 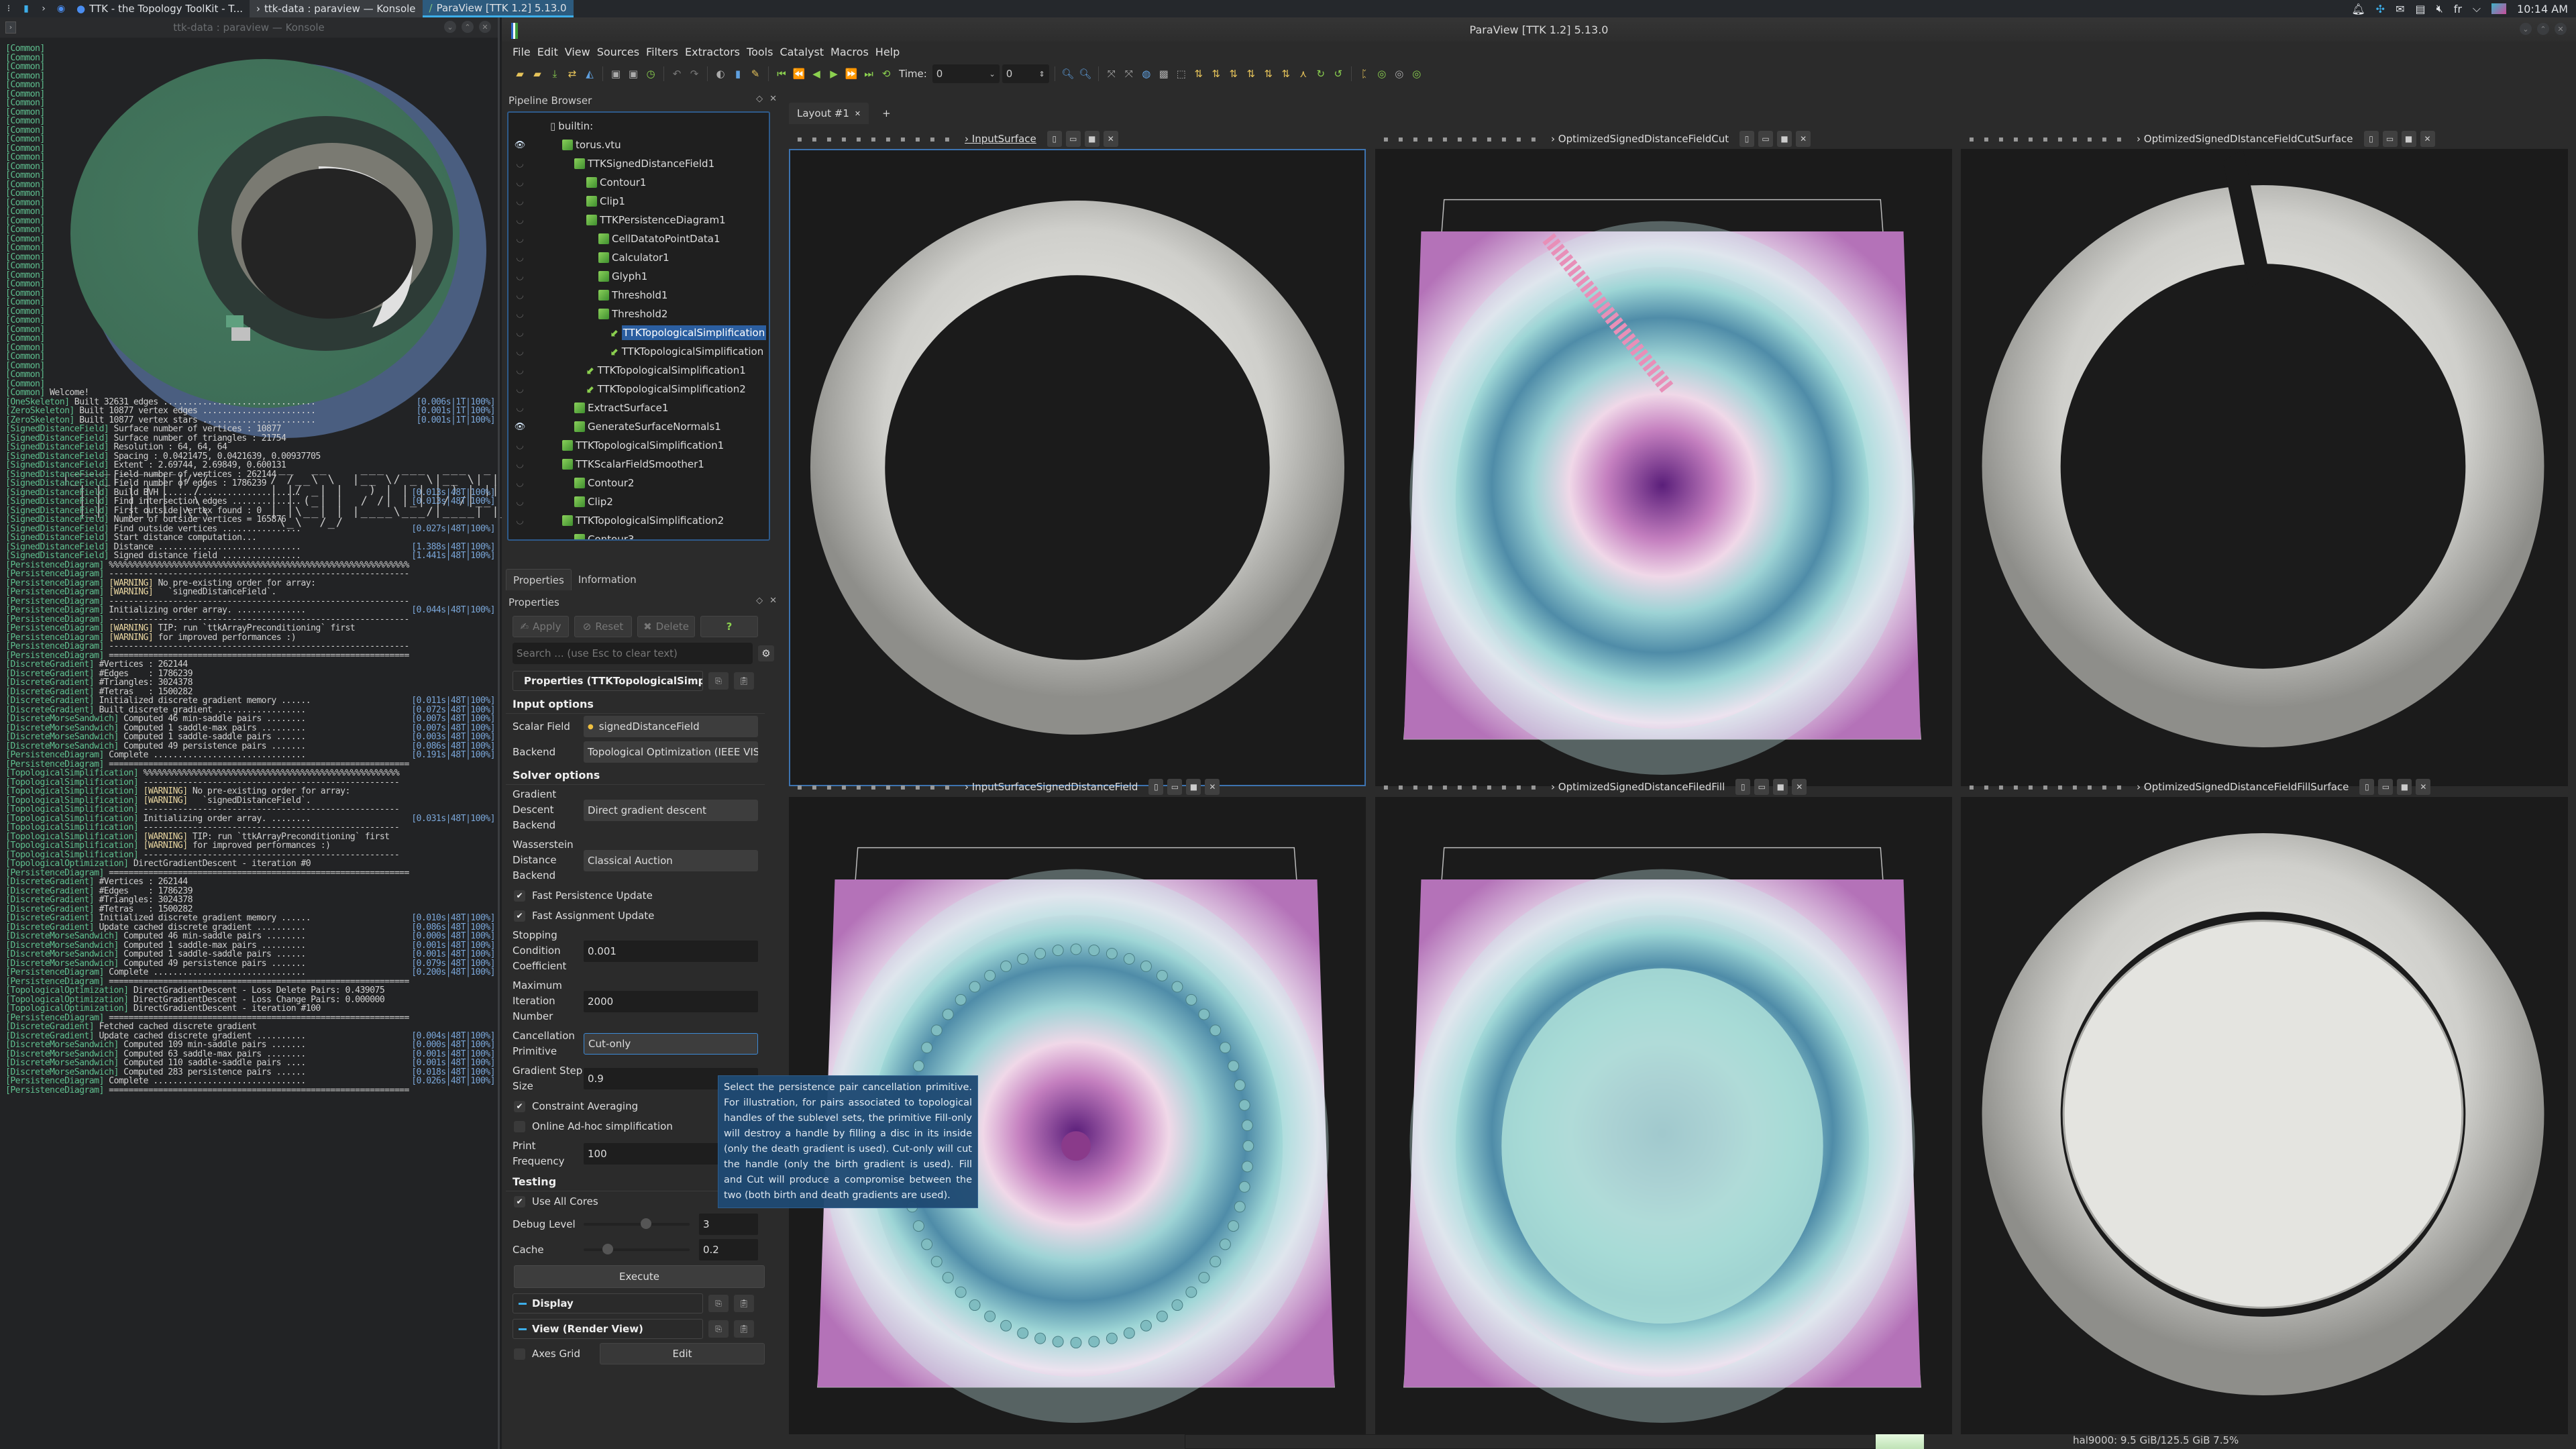 I want to click on connect-icon: ⇄, so click(x=572, y=73).